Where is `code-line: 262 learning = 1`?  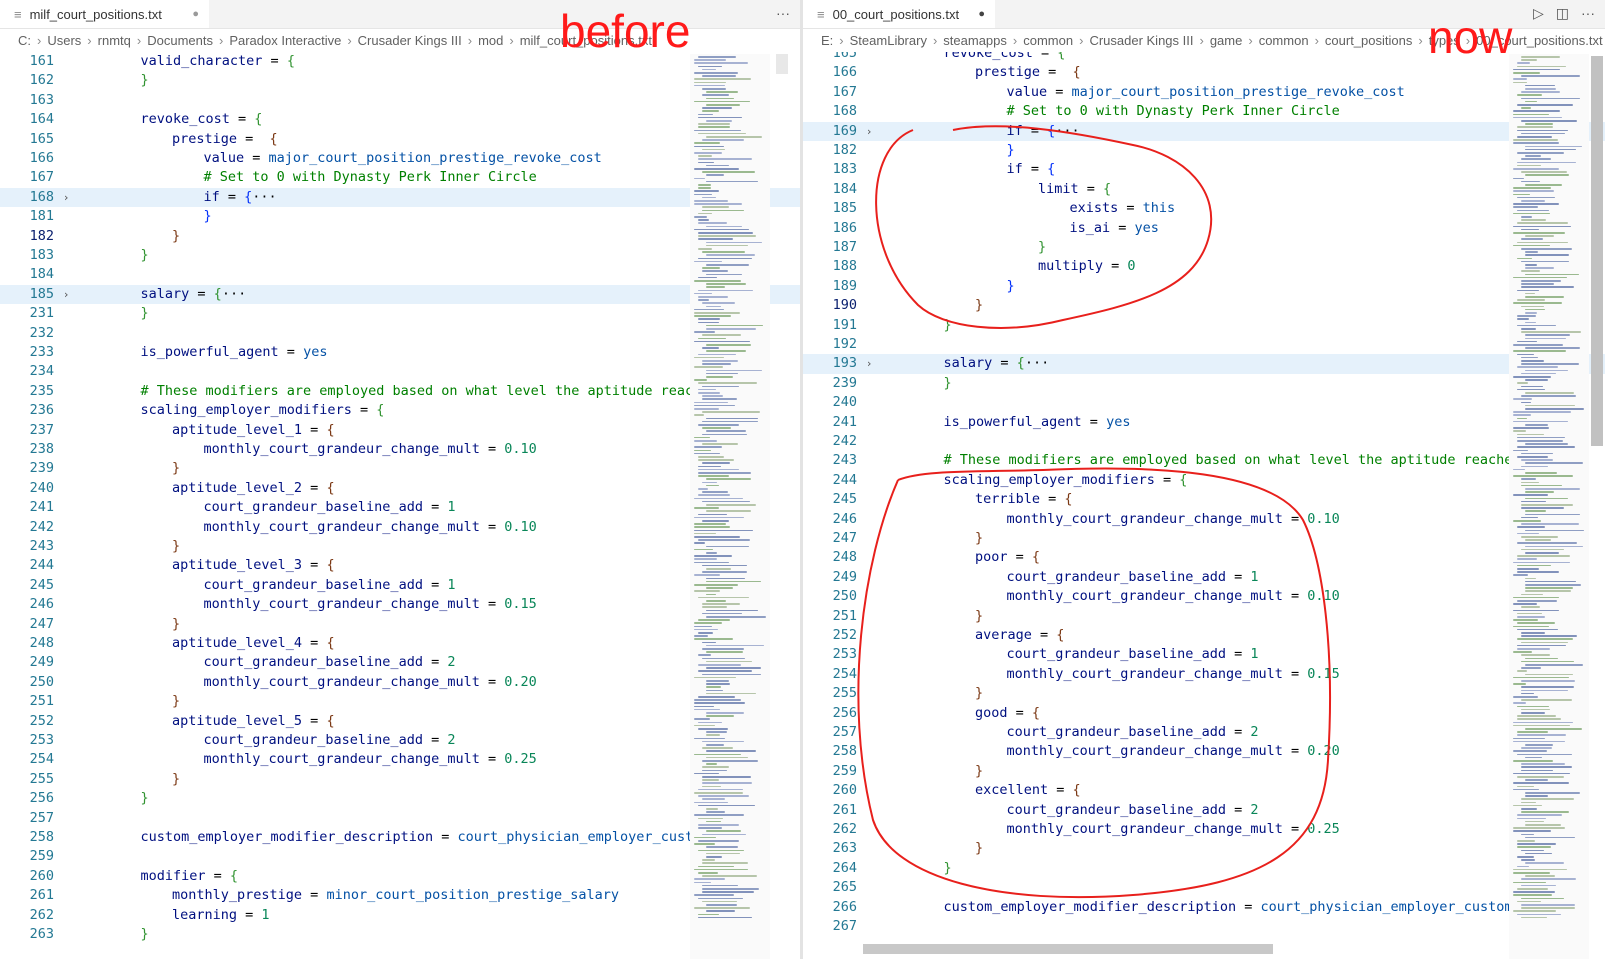 code-line: 262 learning = 1 is located at coordinates (400, 915).